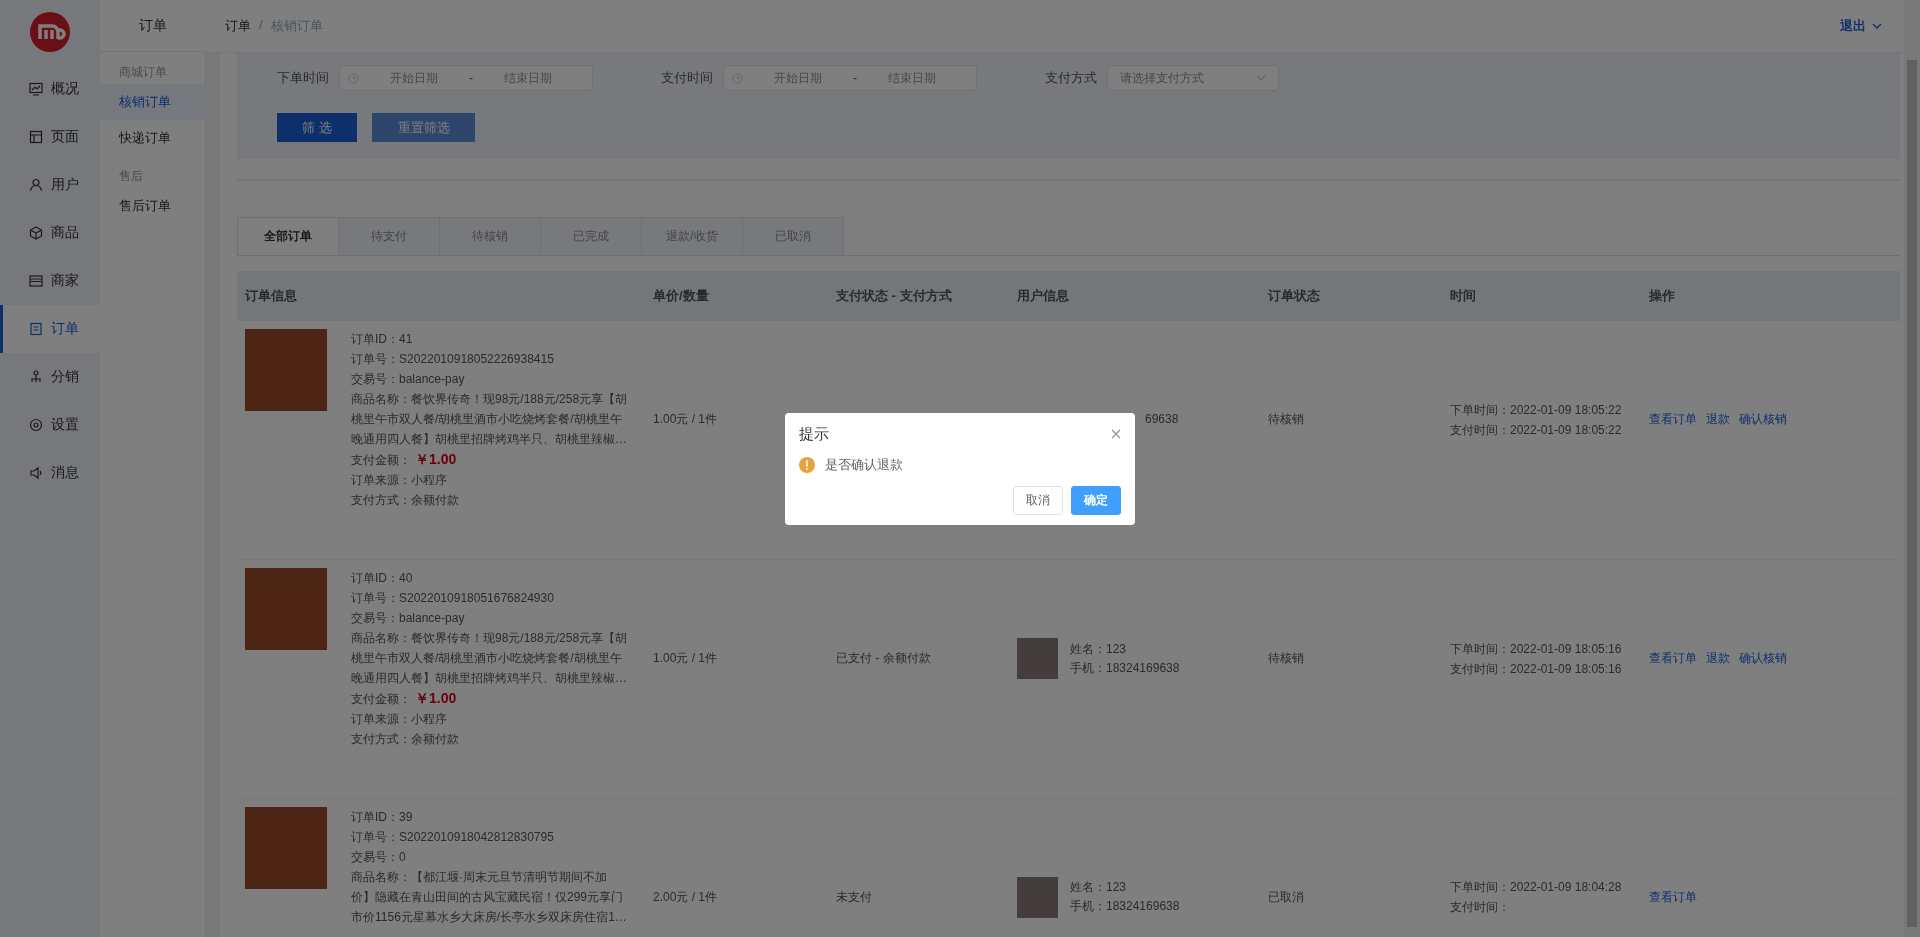 The width and height of the screenshot is (1920, 937). What do you see at coordinates (1463, 296) in the screenshot?
I see `column-header: 时间` at bounding box center [1463, 296].